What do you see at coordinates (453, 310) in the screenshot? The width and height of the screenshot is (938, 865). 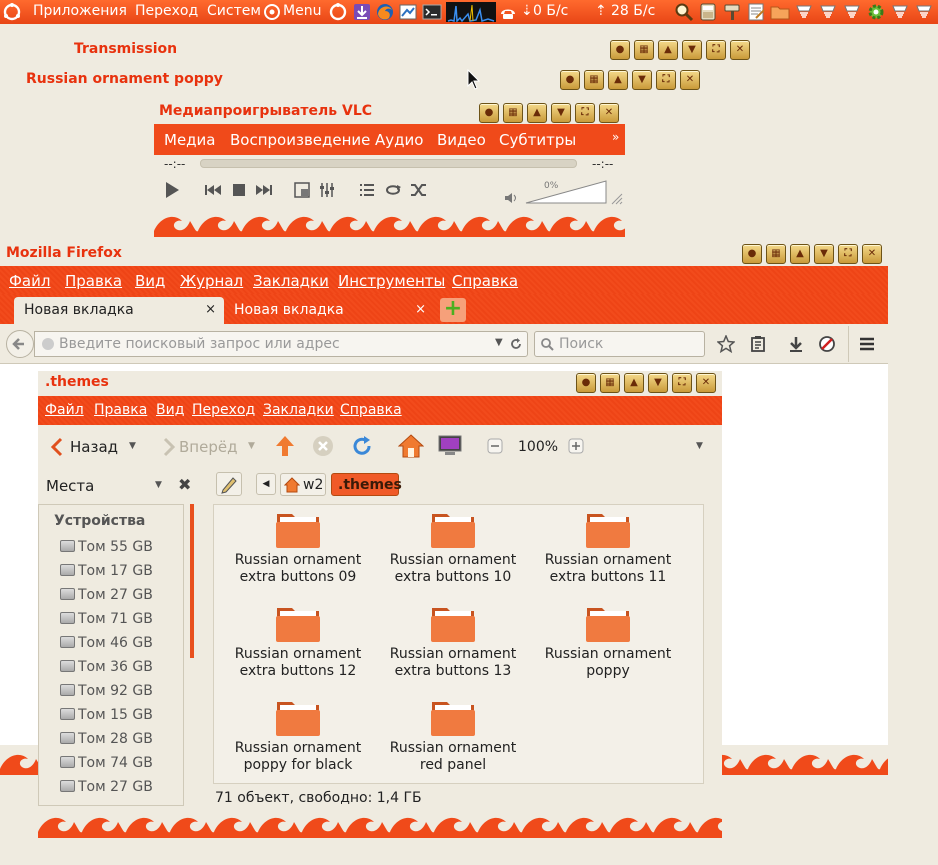 I see `new-tab-button: +` at bounding box center [453, 310].